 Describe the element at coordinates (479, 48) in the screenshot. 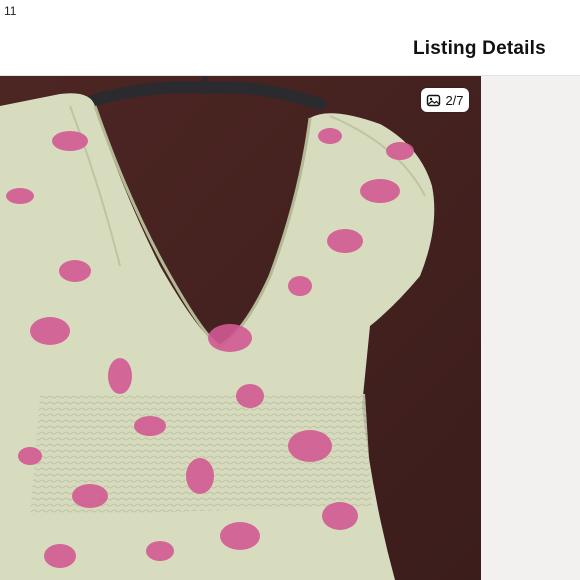

I see `page-title: Listing Details` at that location.